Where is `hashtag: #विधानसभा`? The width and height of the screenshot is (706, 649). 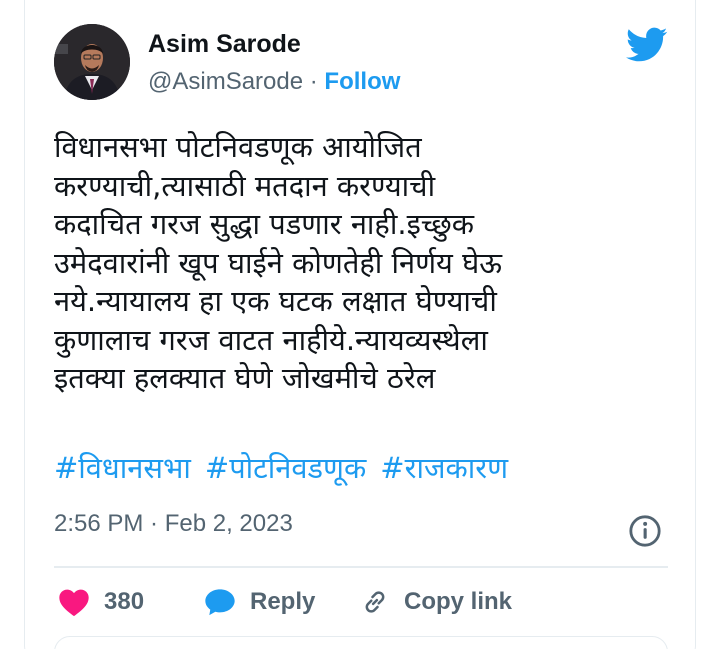 hashtag: #विधानसभा is located at coordinates (122, 468).